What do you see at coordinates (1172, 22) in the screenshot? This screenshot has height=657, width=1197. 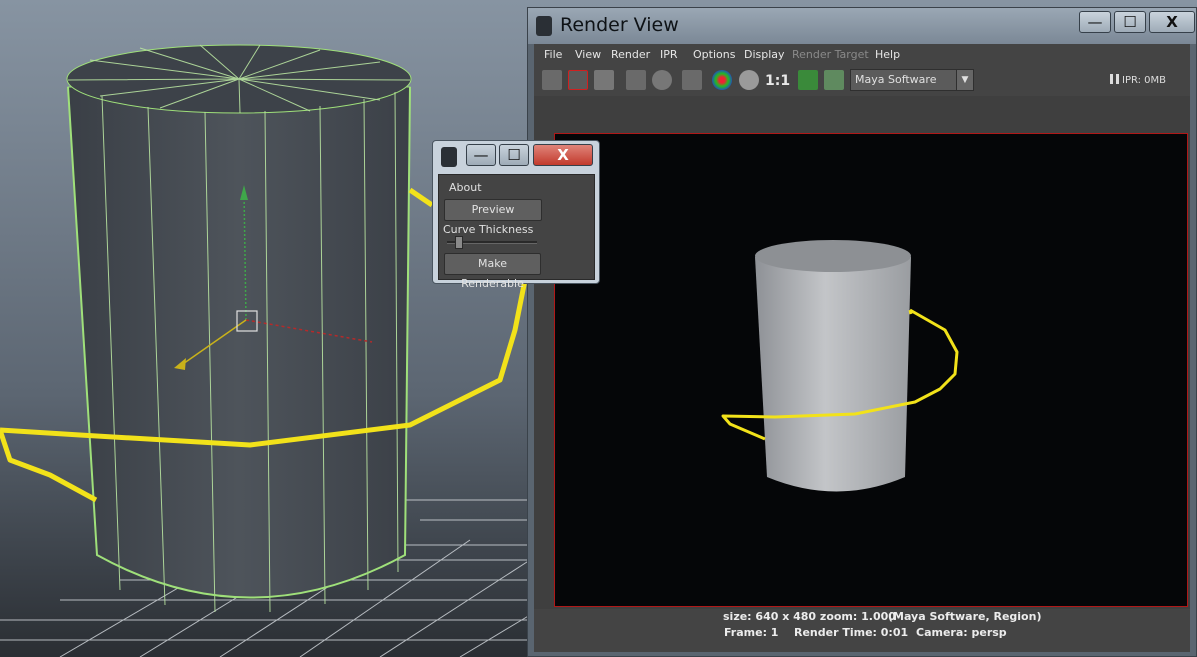 I see `close-button: X` at bounding box center [1172, 22].